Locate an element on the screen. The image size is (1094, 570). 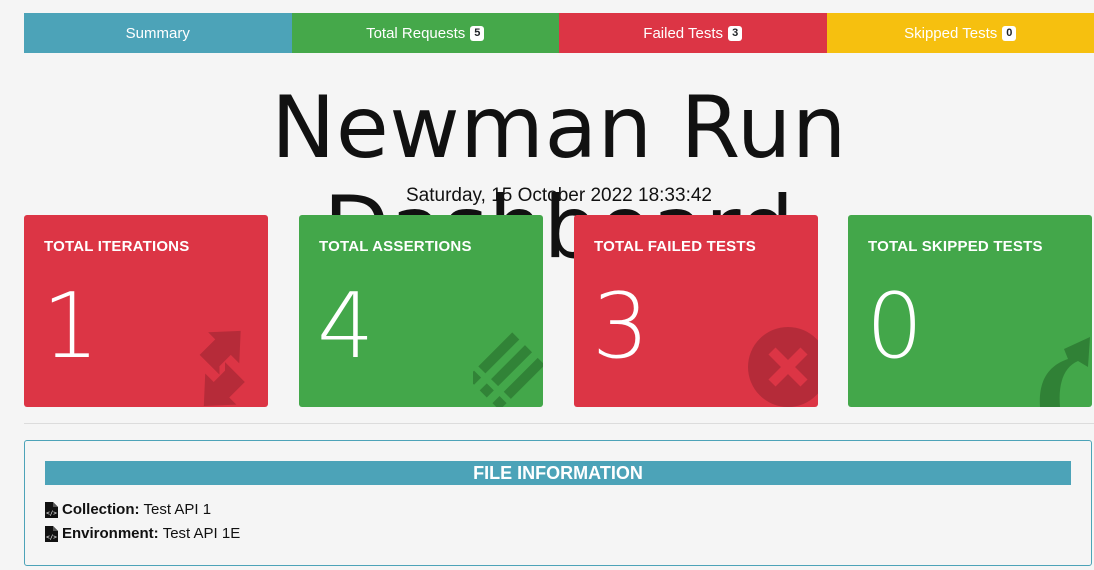
skipped-tests-badge: 0 is located at coordinates (1009, 33).